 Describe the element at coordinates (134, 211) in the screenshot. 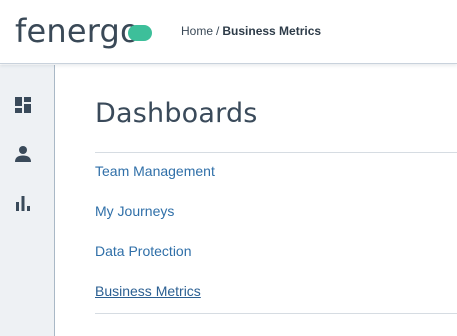

I see `dashboard-link-my-journeys: My Journeys` at that location.